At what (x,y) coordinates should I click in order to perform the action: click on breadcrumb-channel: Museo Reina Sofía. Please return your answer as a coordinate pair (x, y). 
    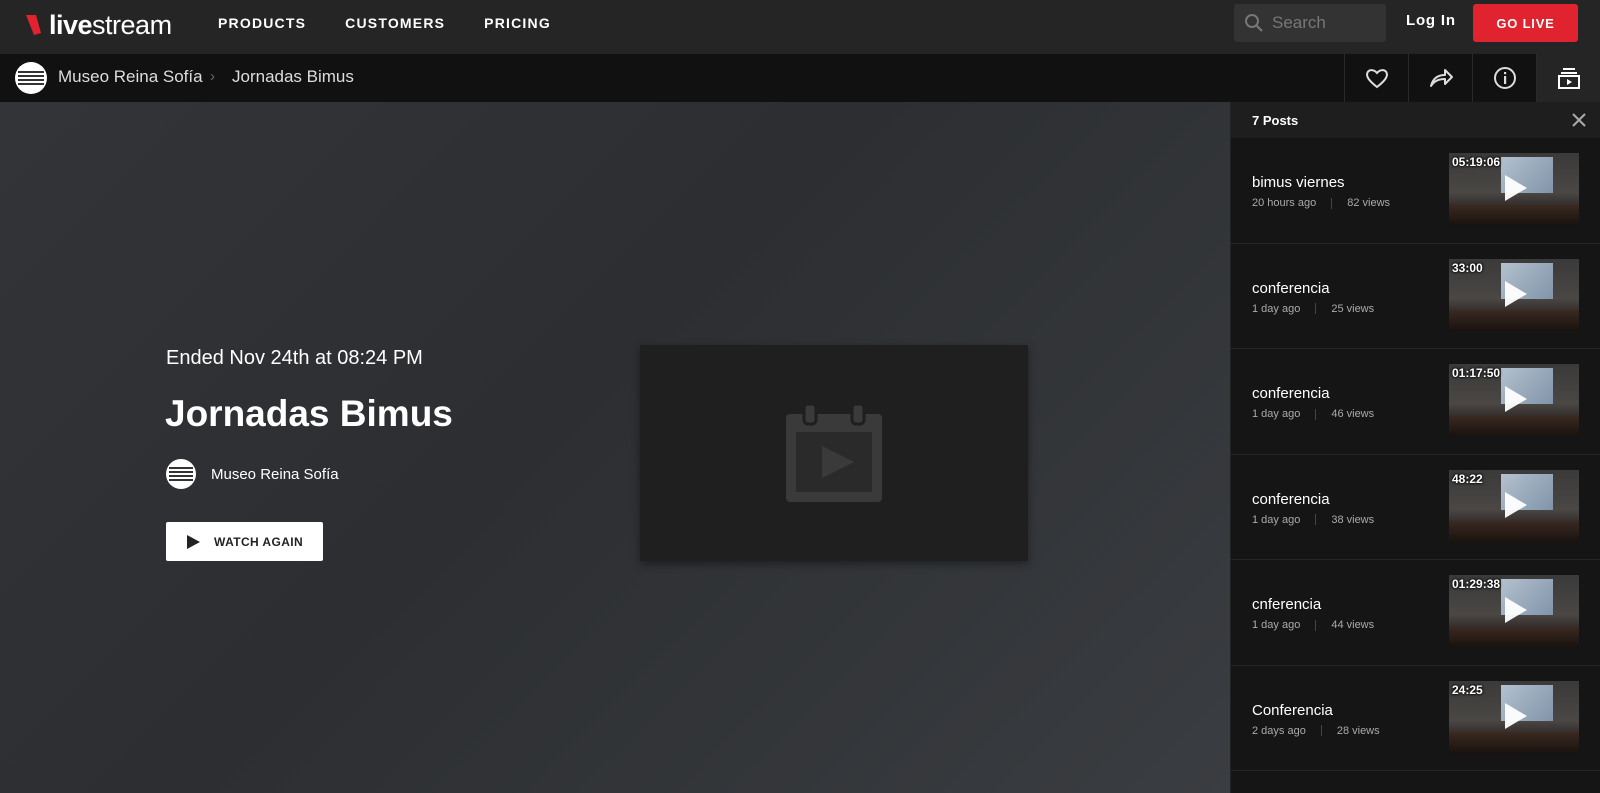
    Looking at the image, I should click on (130, 77).